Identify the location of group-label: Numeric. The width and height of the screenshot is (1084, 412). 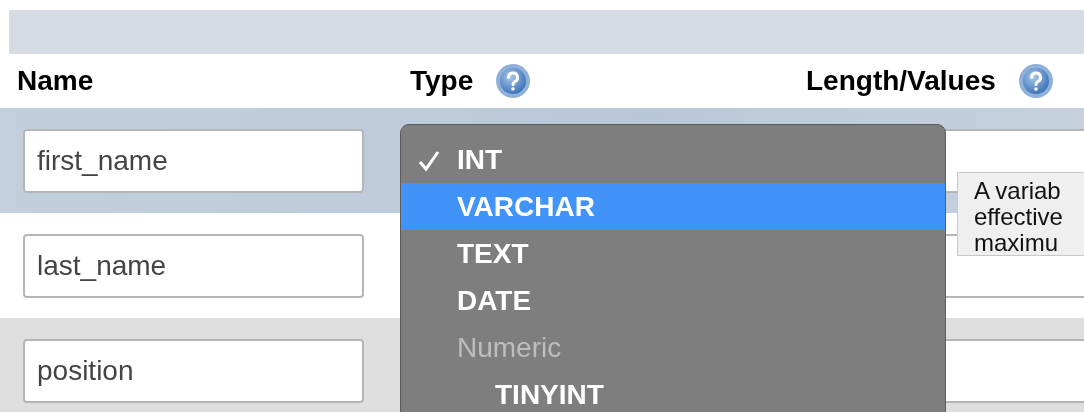
(509, 347).